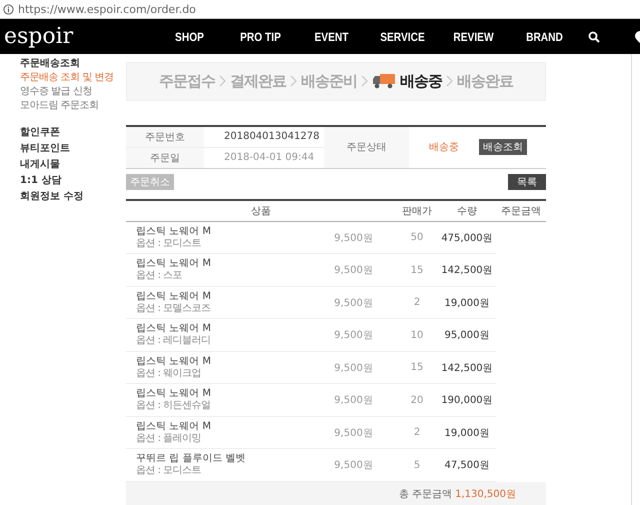  Describe the element at coordinates (223, 308) in the screenshot. I see `product-option: 옵션 : 모델스코즈` at that location.